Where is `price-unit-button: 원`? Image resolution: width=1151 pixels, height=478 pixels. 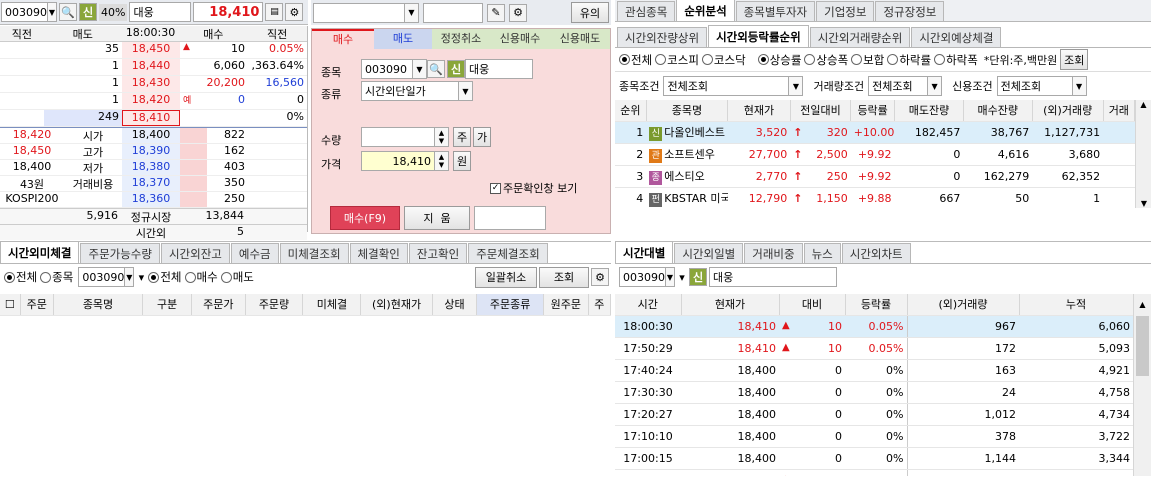
price-unit-button: 원 is located at coordinates (462, 161).